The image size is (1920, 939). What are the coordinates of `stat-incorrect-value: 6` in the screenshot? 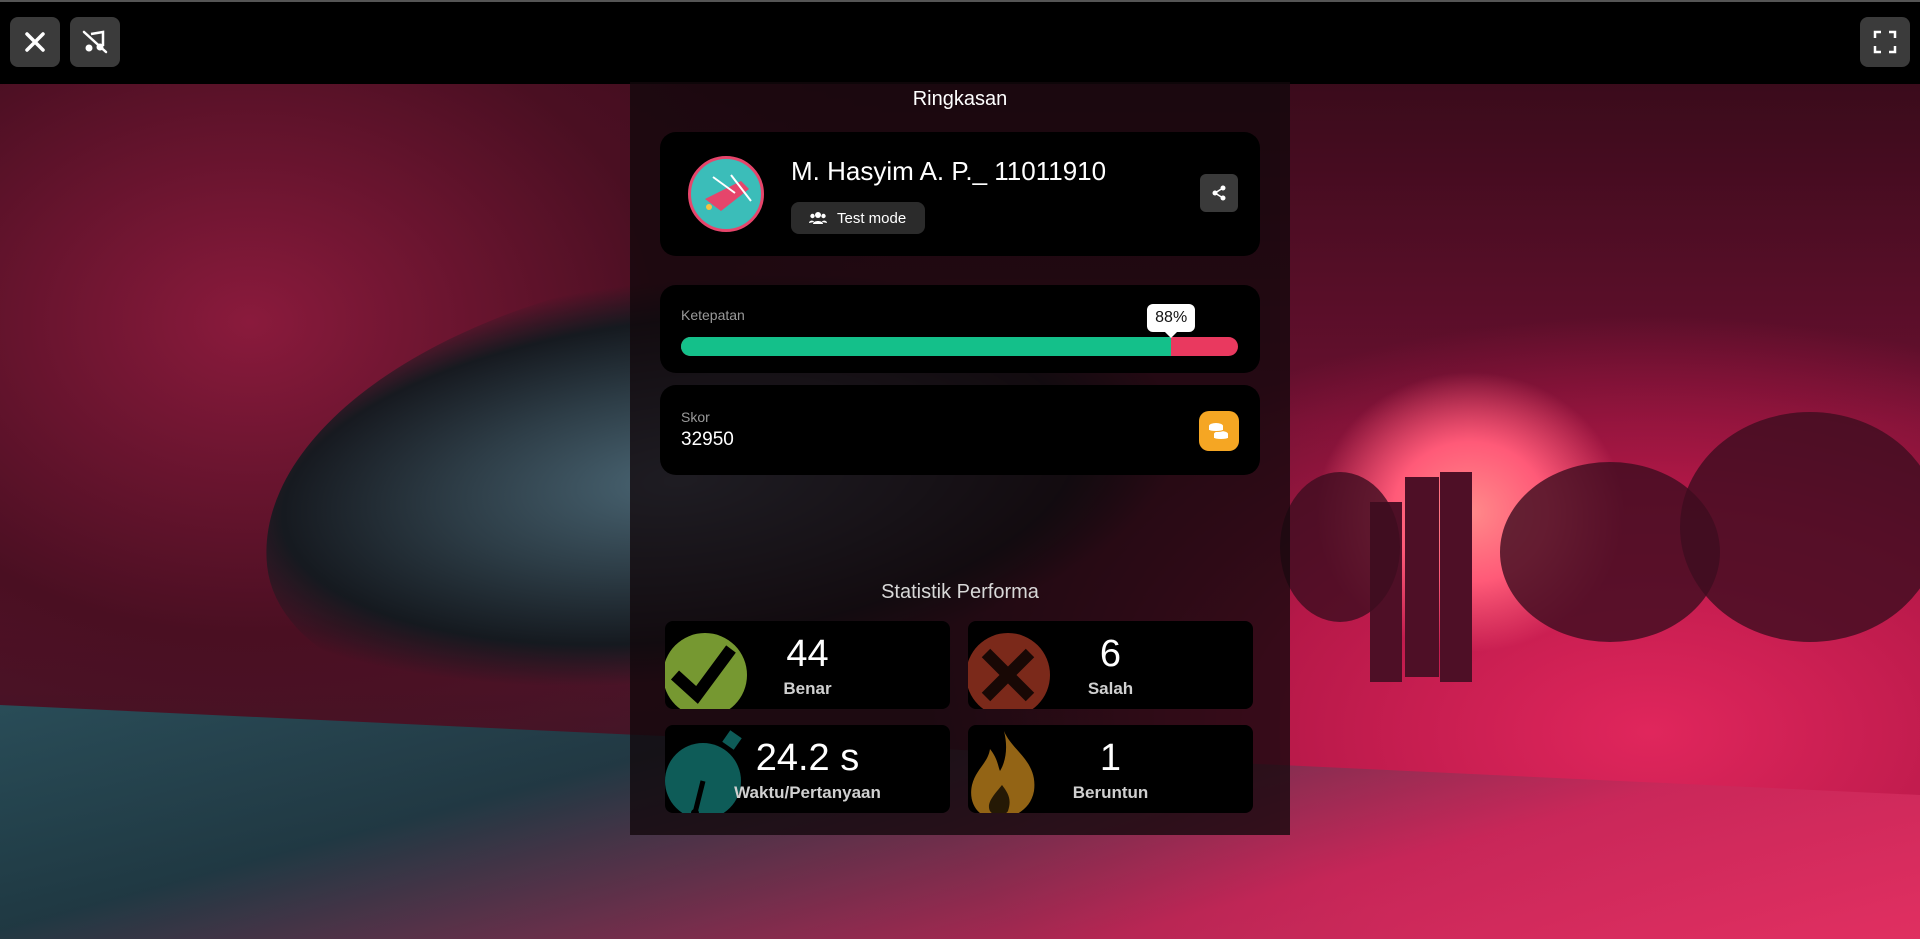 It's located at (1110, 654).